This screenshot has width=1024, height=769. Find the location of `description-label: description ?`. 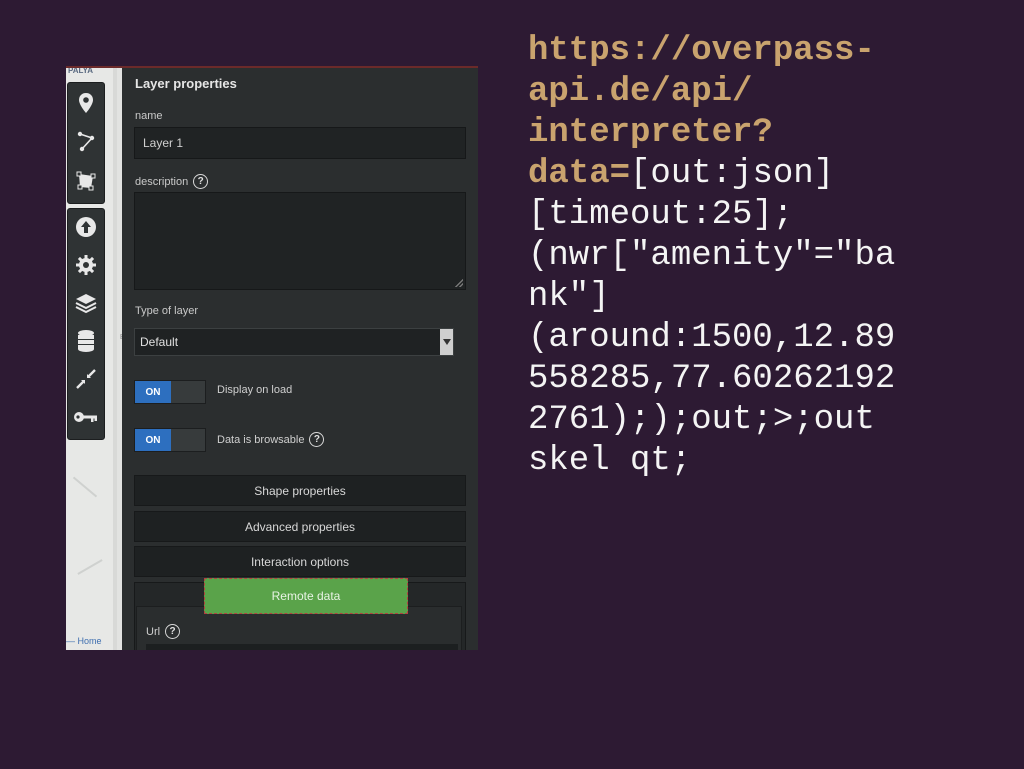

description-label: description ? is located at coordinates (172, 181).